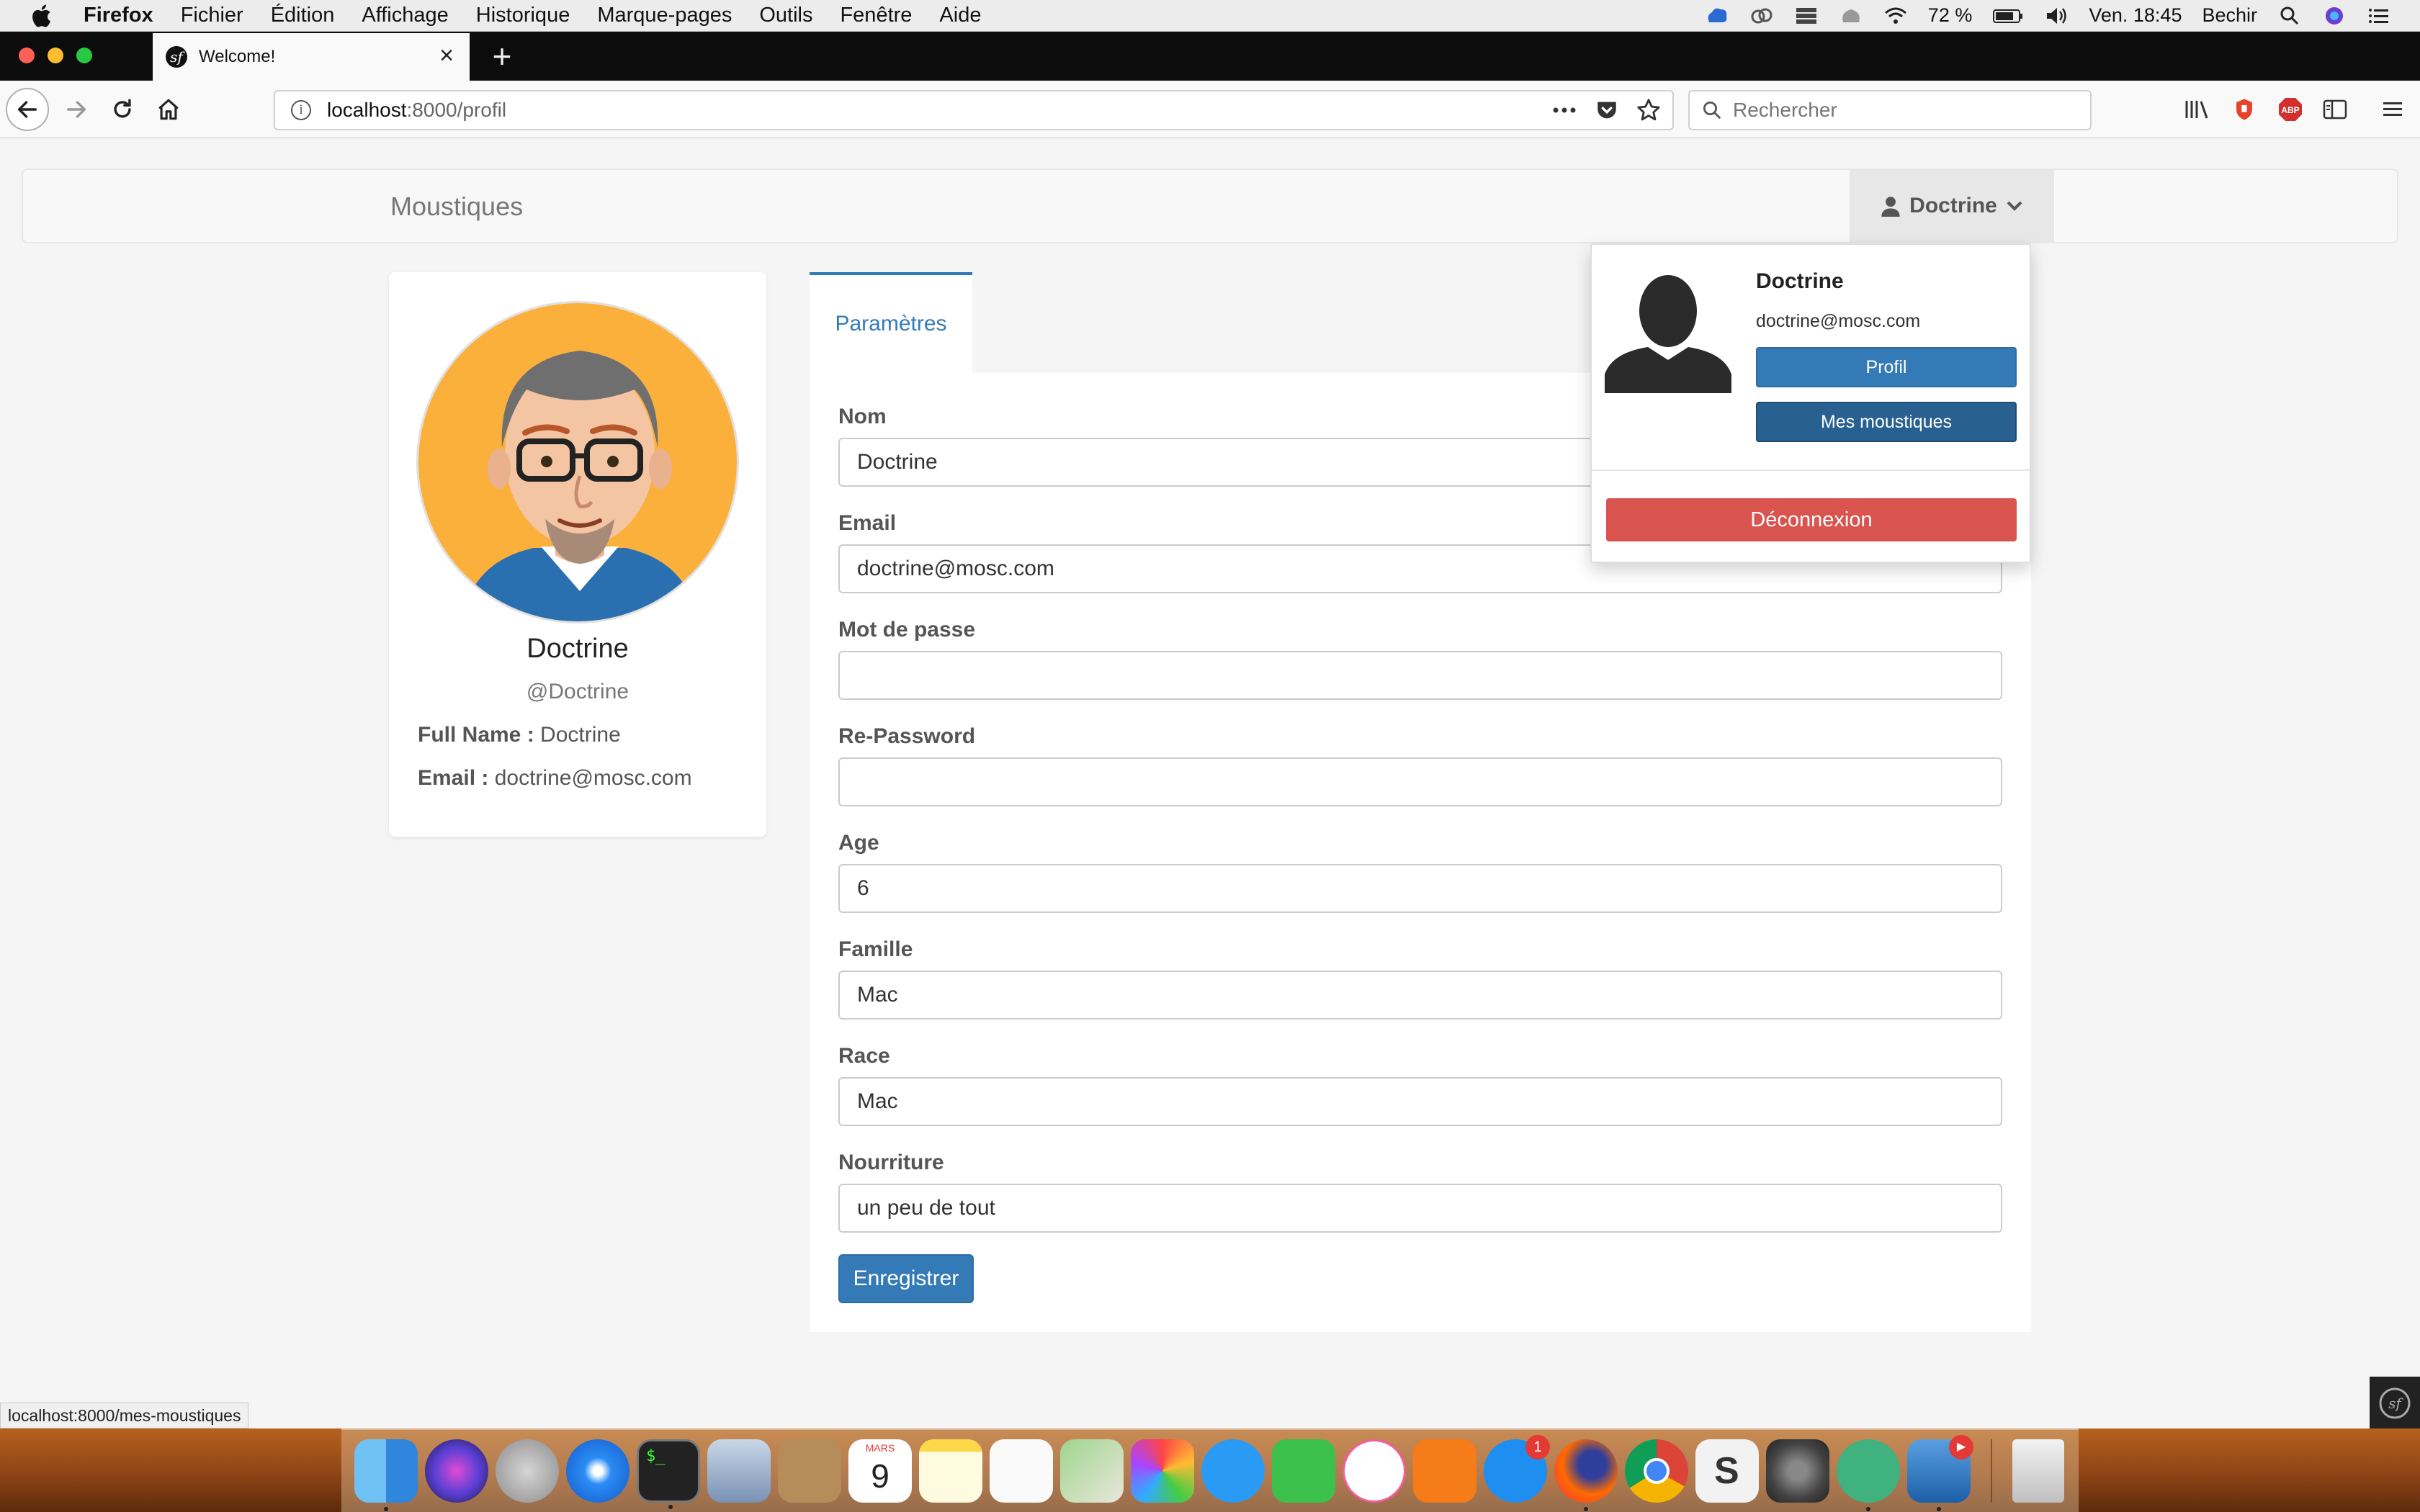 The height and width of the screenshot is (1512, 2420). What do you see at coordinates (2335, 109) in the screenshot?
I see `sidebar-toggle-button` at bounding box center [2335, 109].